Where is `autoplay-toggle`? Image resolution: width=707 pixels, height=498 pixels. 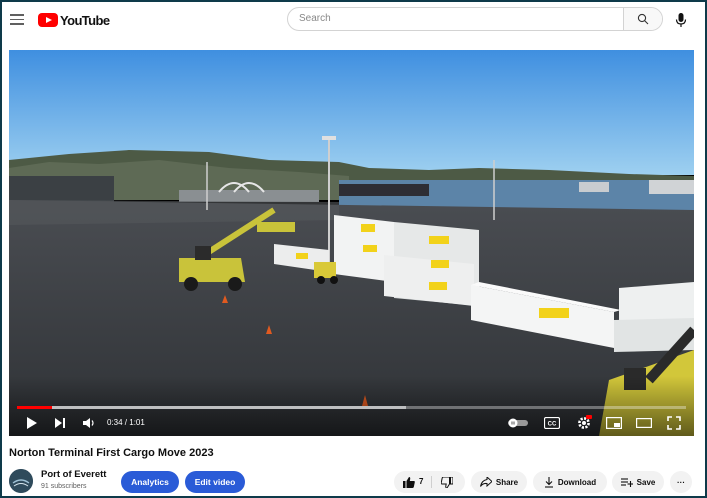 autoplay-toggle is located at coordinates (518, 423).